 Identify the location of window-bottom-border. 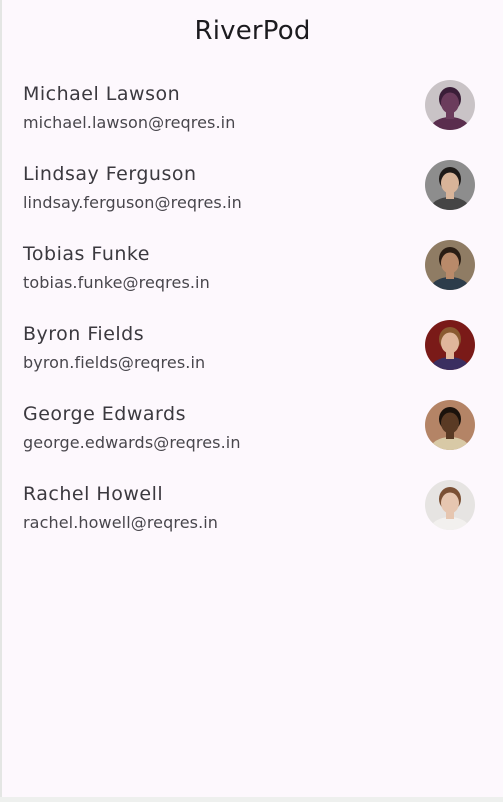
(251, 799).